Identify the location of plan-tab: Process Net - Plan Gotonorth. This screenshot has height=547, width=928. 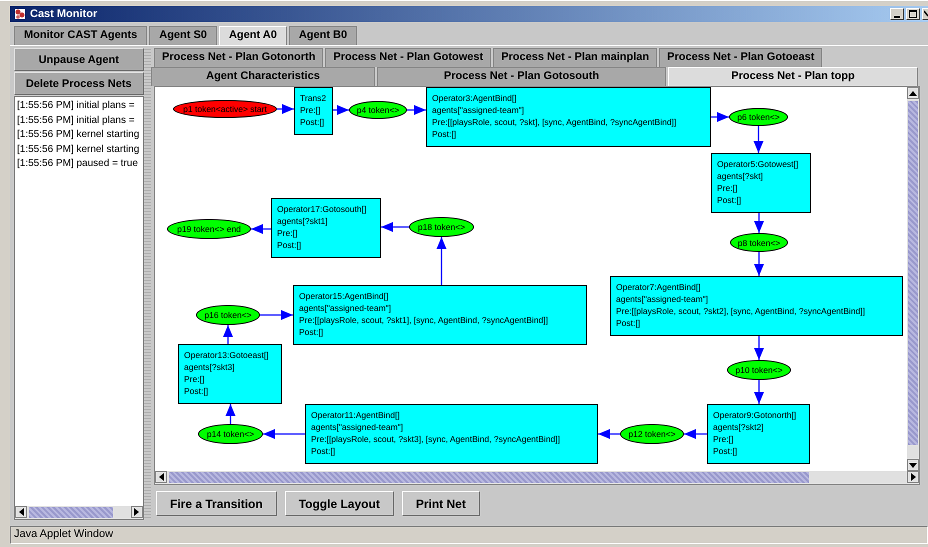
(239, 57).